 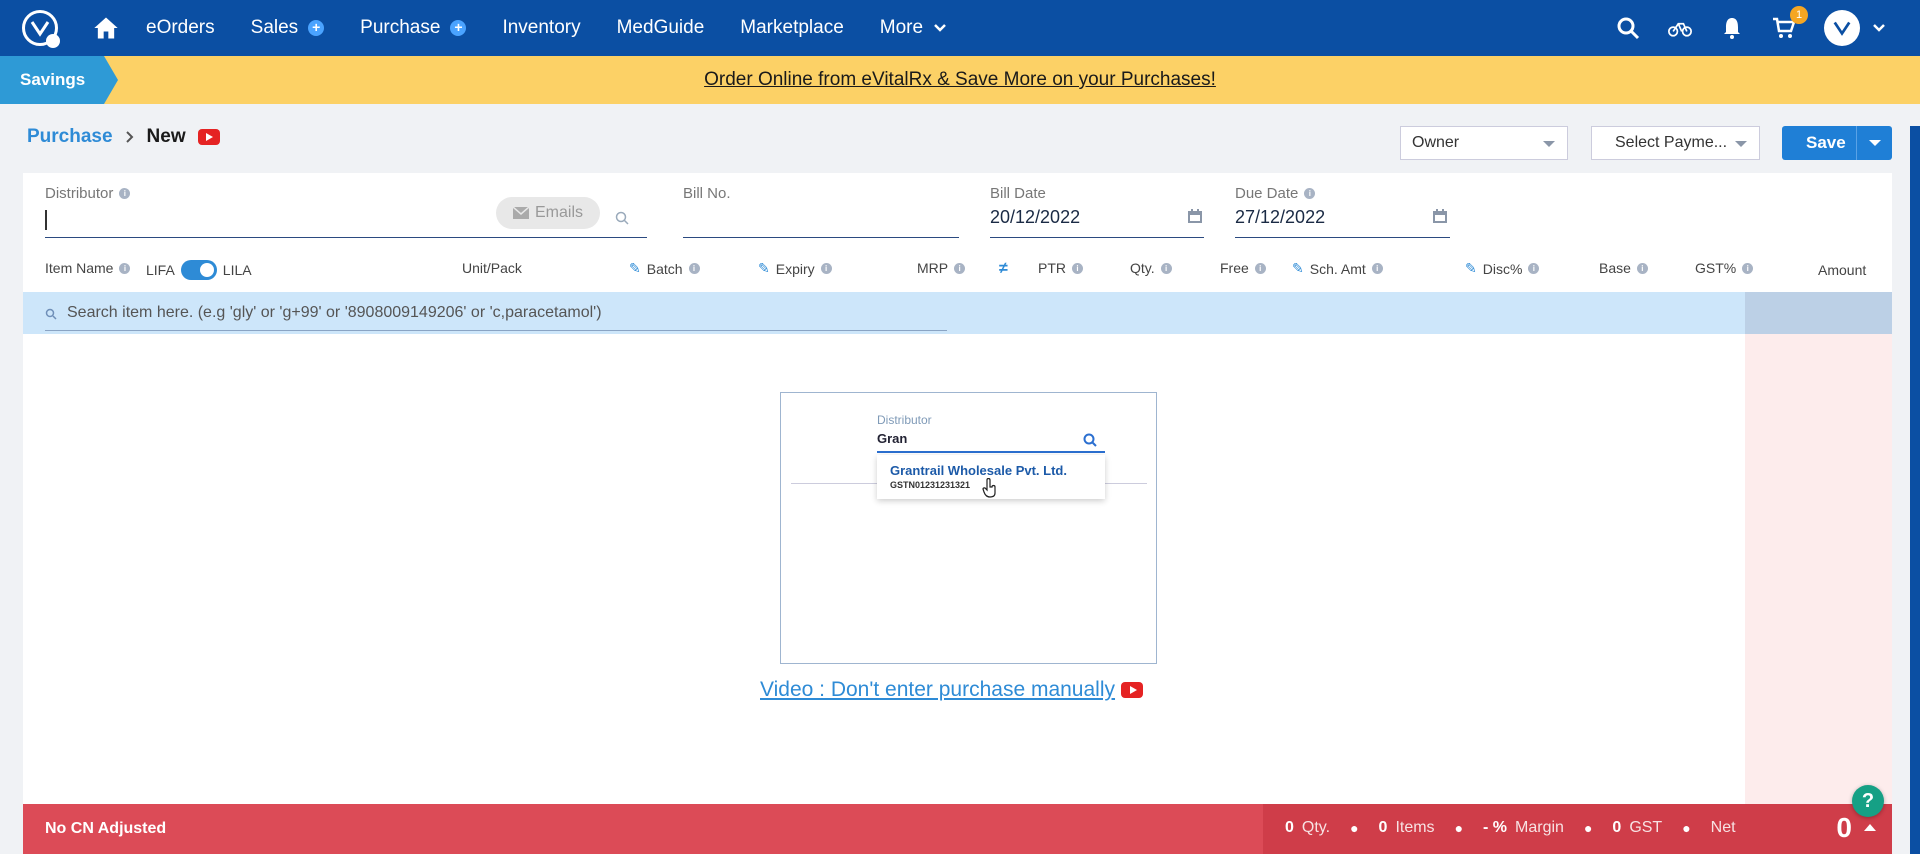 What do you see at coordinates (1915, 490) in the screenshot?
I see `page-scrollbar` at bounding box center [1915, 490].